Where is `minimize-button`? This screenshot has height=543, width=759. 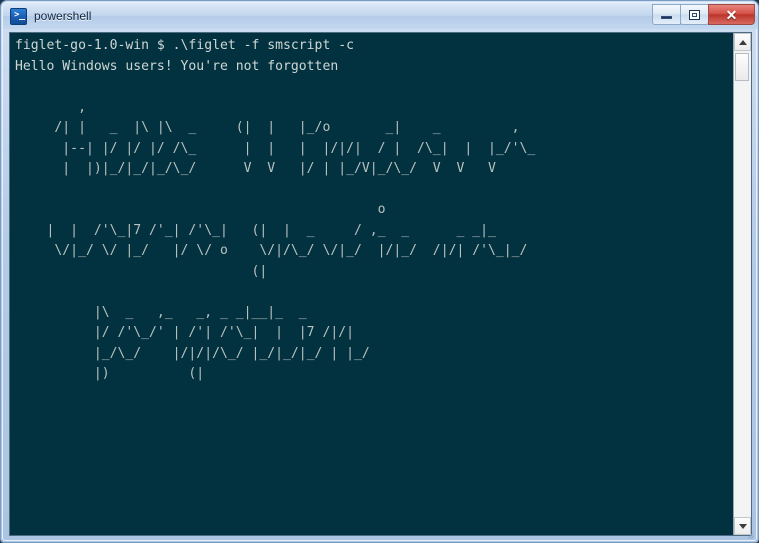
minimize-button is located at coordinates (666, 14).